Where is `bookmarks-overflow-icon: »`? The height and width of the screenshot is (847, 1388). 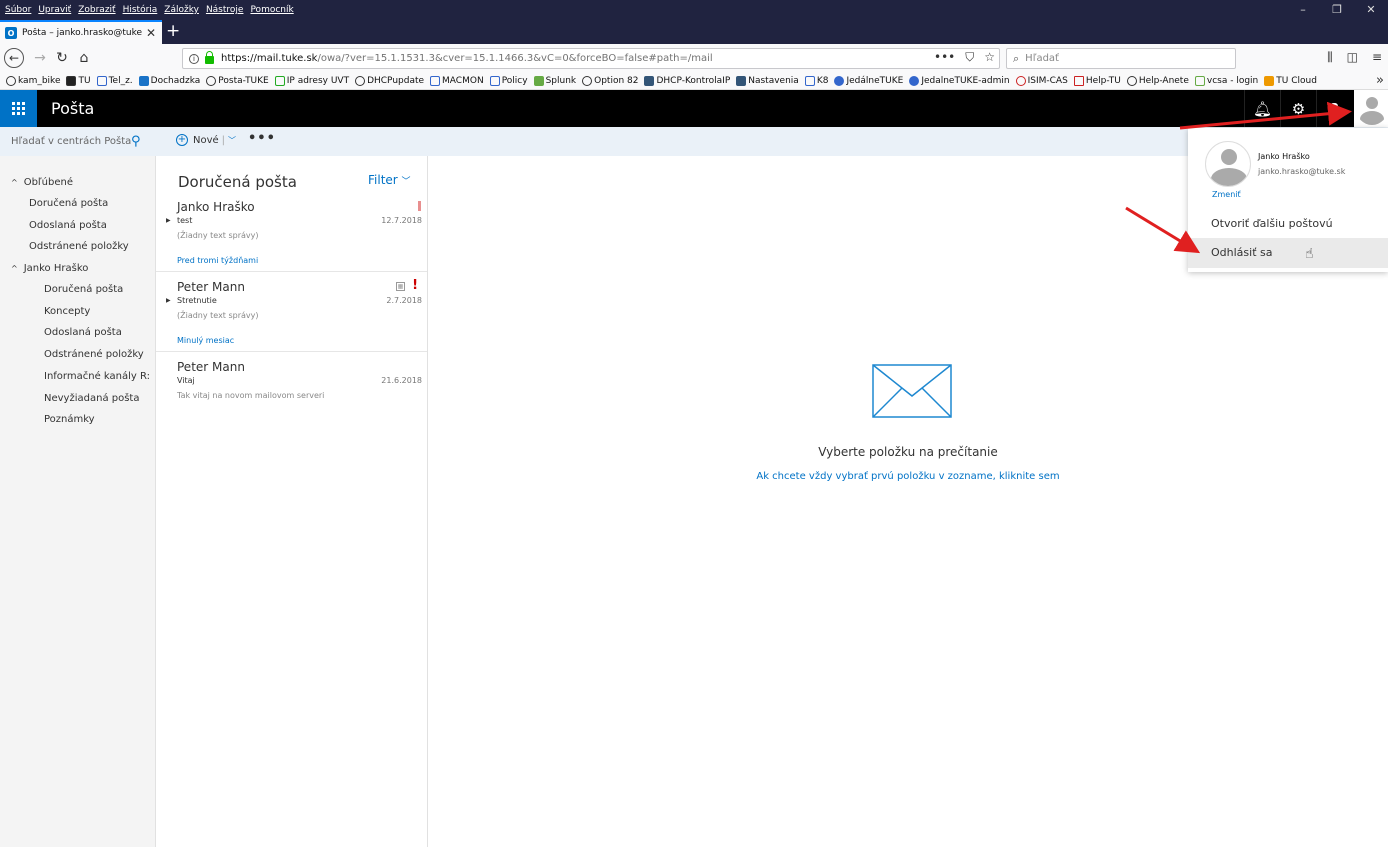 bookmarks-overflow-icon: » is located at coordinates (1380, 80).